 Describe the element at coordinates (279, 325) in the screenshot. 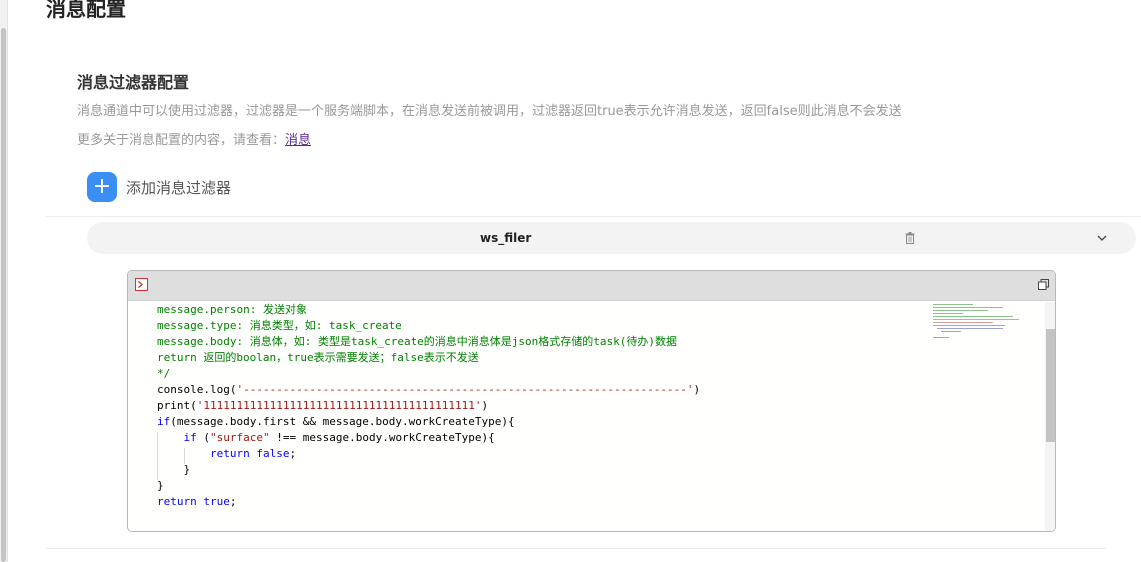

I see `code-line: message.type: 消息类型，如: task_create` at that location.